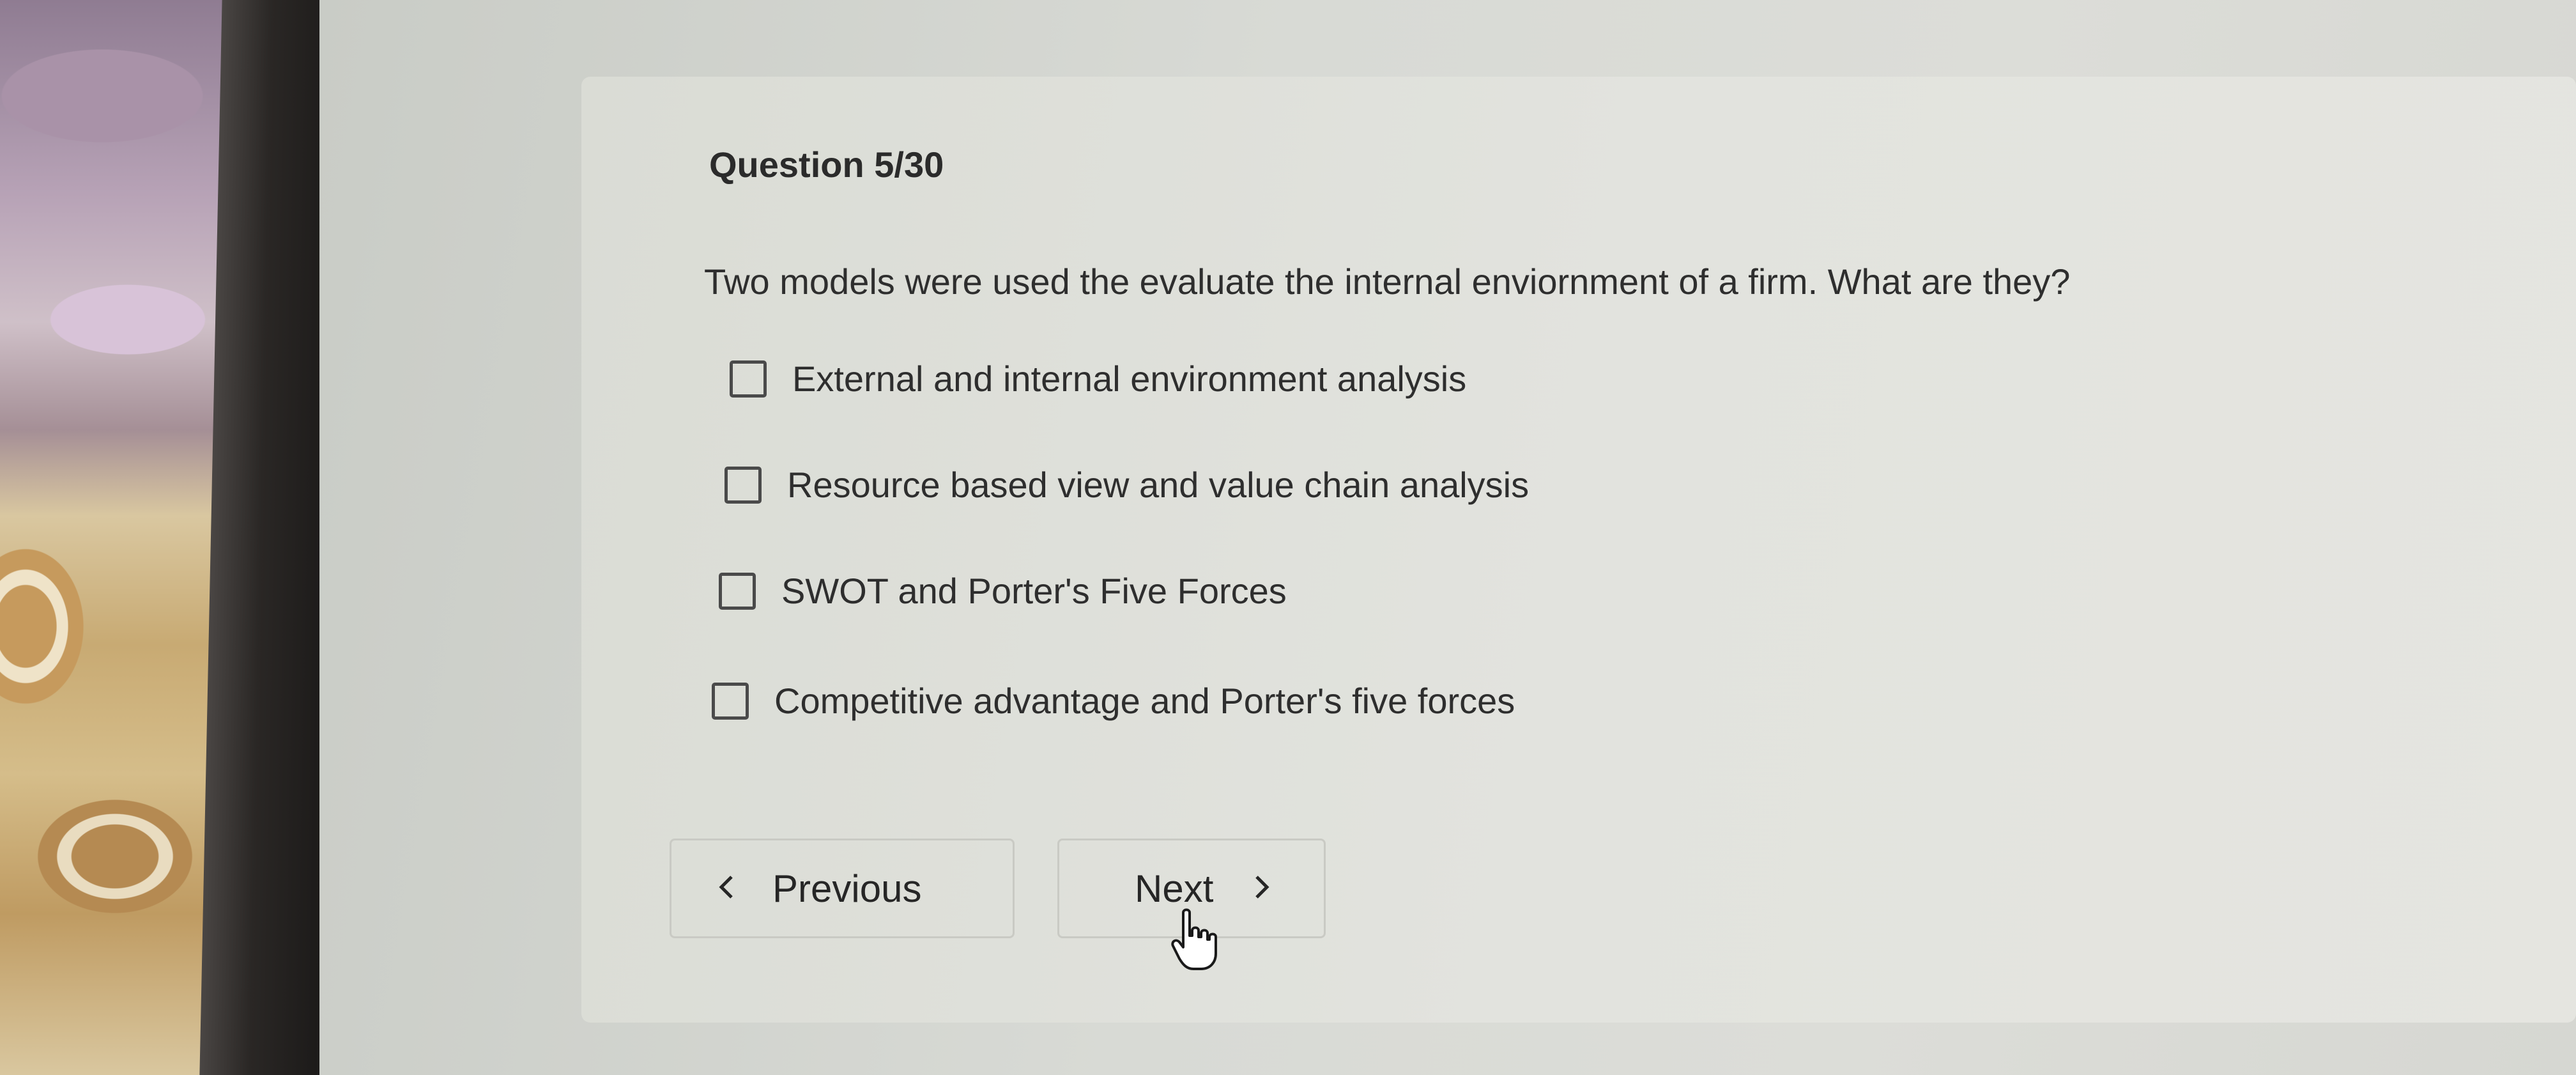  I want to click on question-counter: Question 5/30, so click(826, 164).